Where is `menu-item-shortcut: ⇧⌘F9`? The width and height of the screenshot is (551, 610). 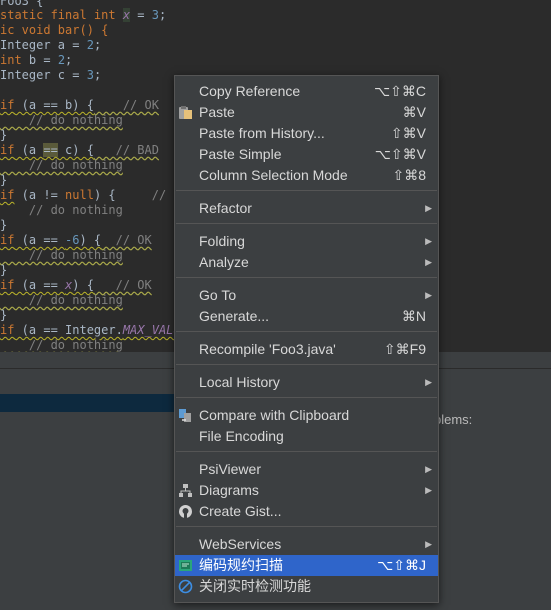 menu-item-shortcut: ⇧⌘F9 is located at coordinates (404, 349).